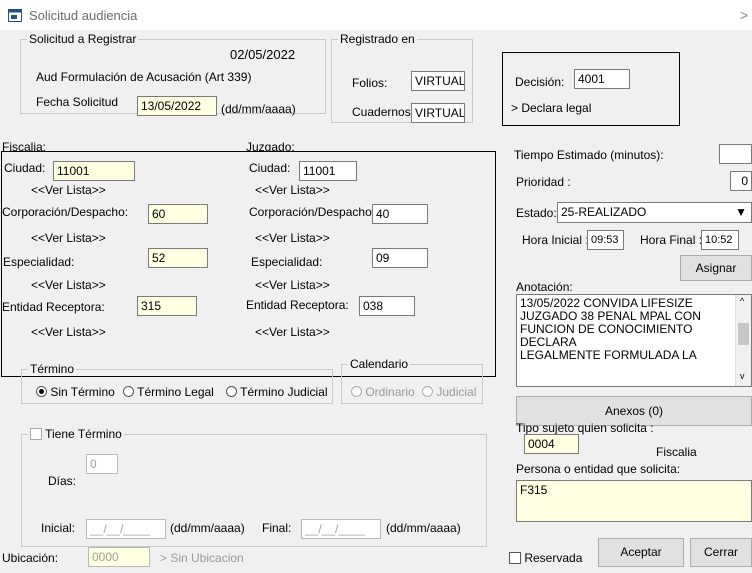  I want to click on decision-desc: > Declara legal, so click(551, 108).